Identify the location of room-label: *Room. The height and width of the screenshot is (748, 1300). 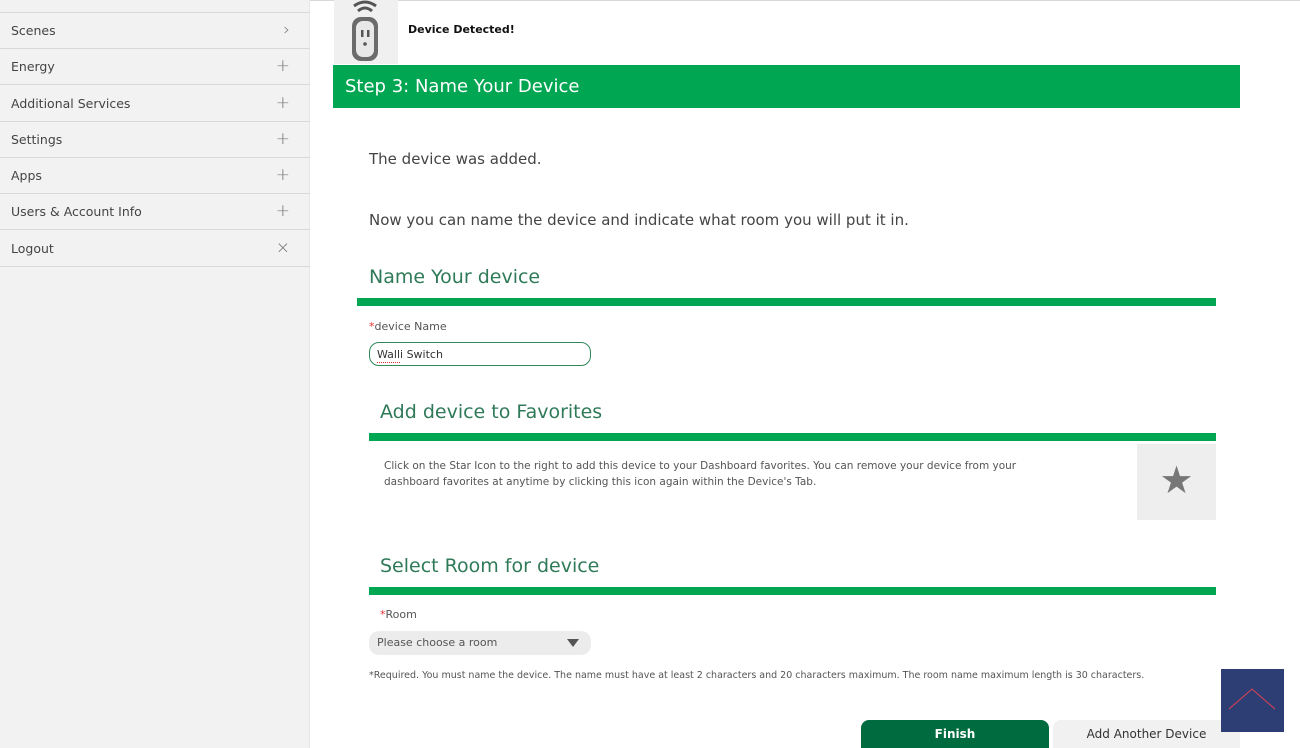
(398, 614).